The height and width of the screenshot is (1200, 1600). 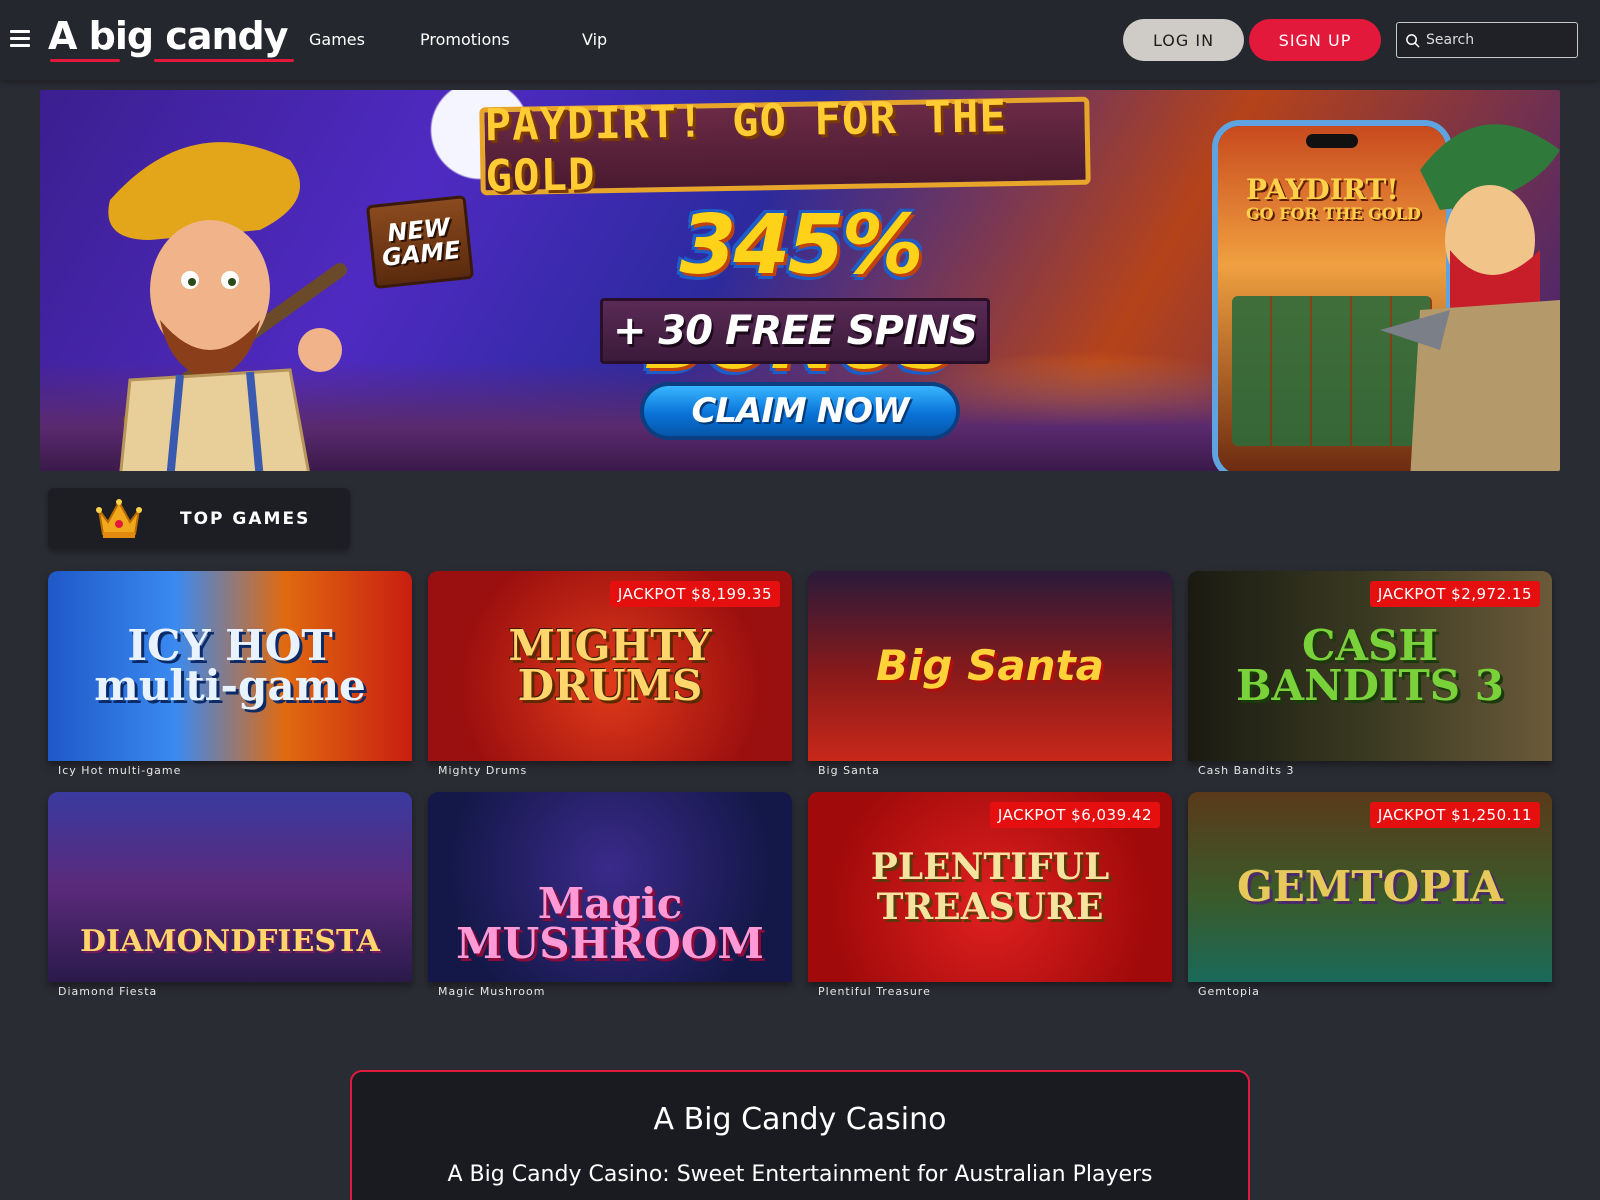 I want to click on jackpot-badge: JACKPOT $2,972.15, so click(x=1454, y=594).